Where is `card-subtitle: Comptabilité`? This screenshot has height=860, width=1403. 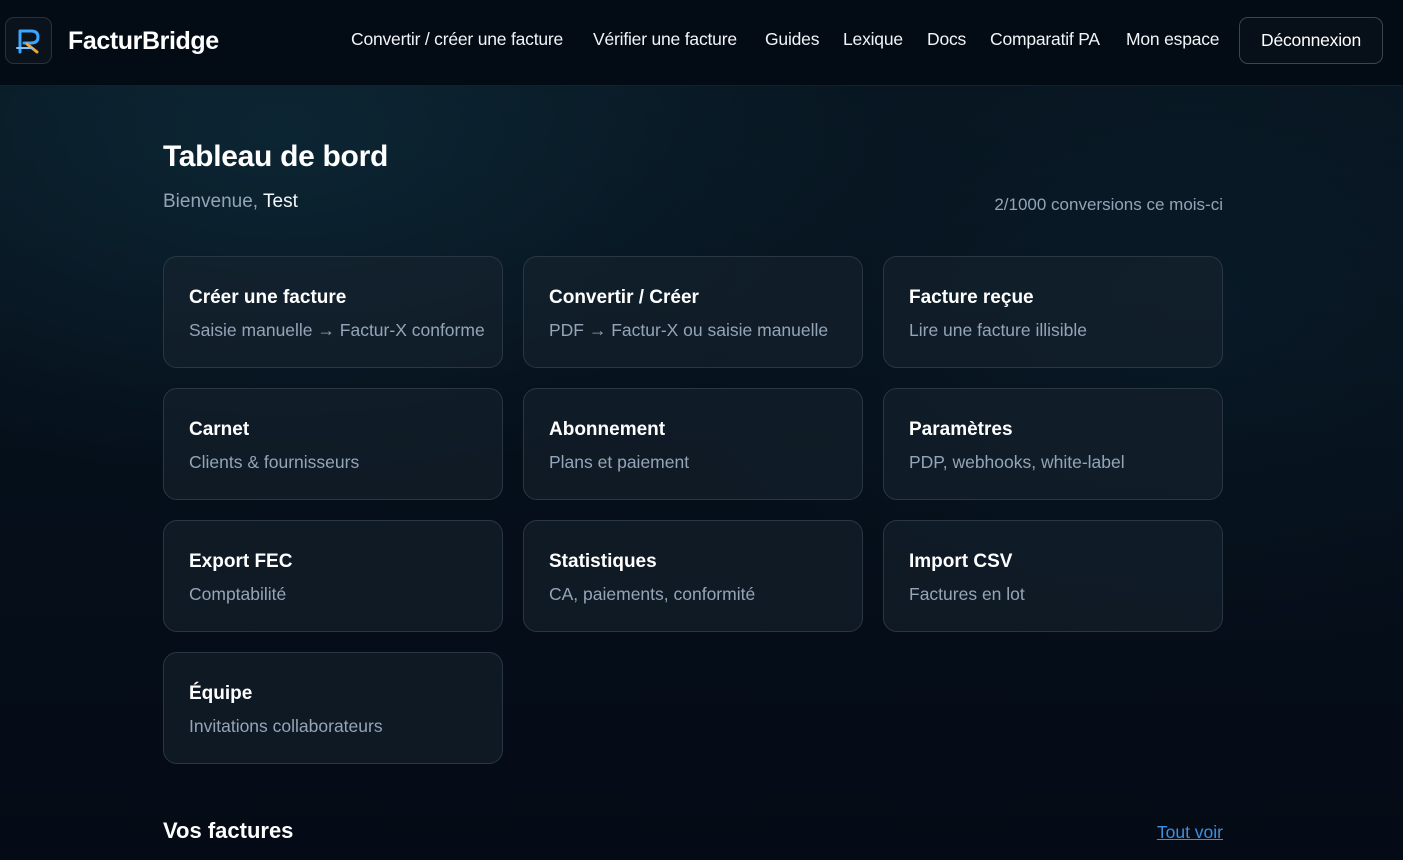
card-subtitle: Comptabilité is located at coordinates (238, 594).